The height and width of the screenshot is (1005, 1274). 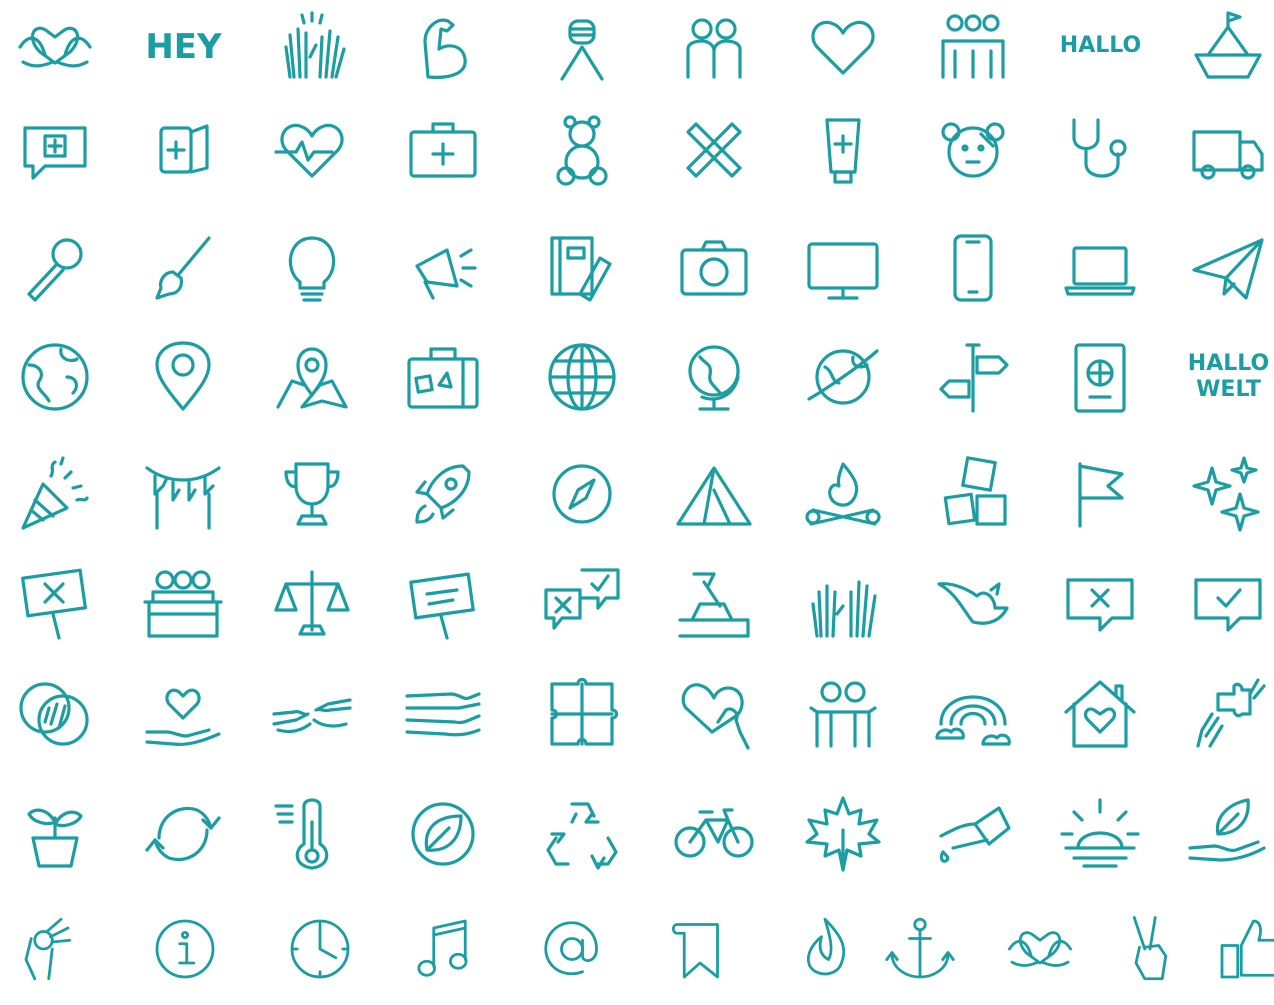 What do you see at coordinates (973, 378) in the screenshot?
I see `signpost-icon` at bounding box center [973, 378].